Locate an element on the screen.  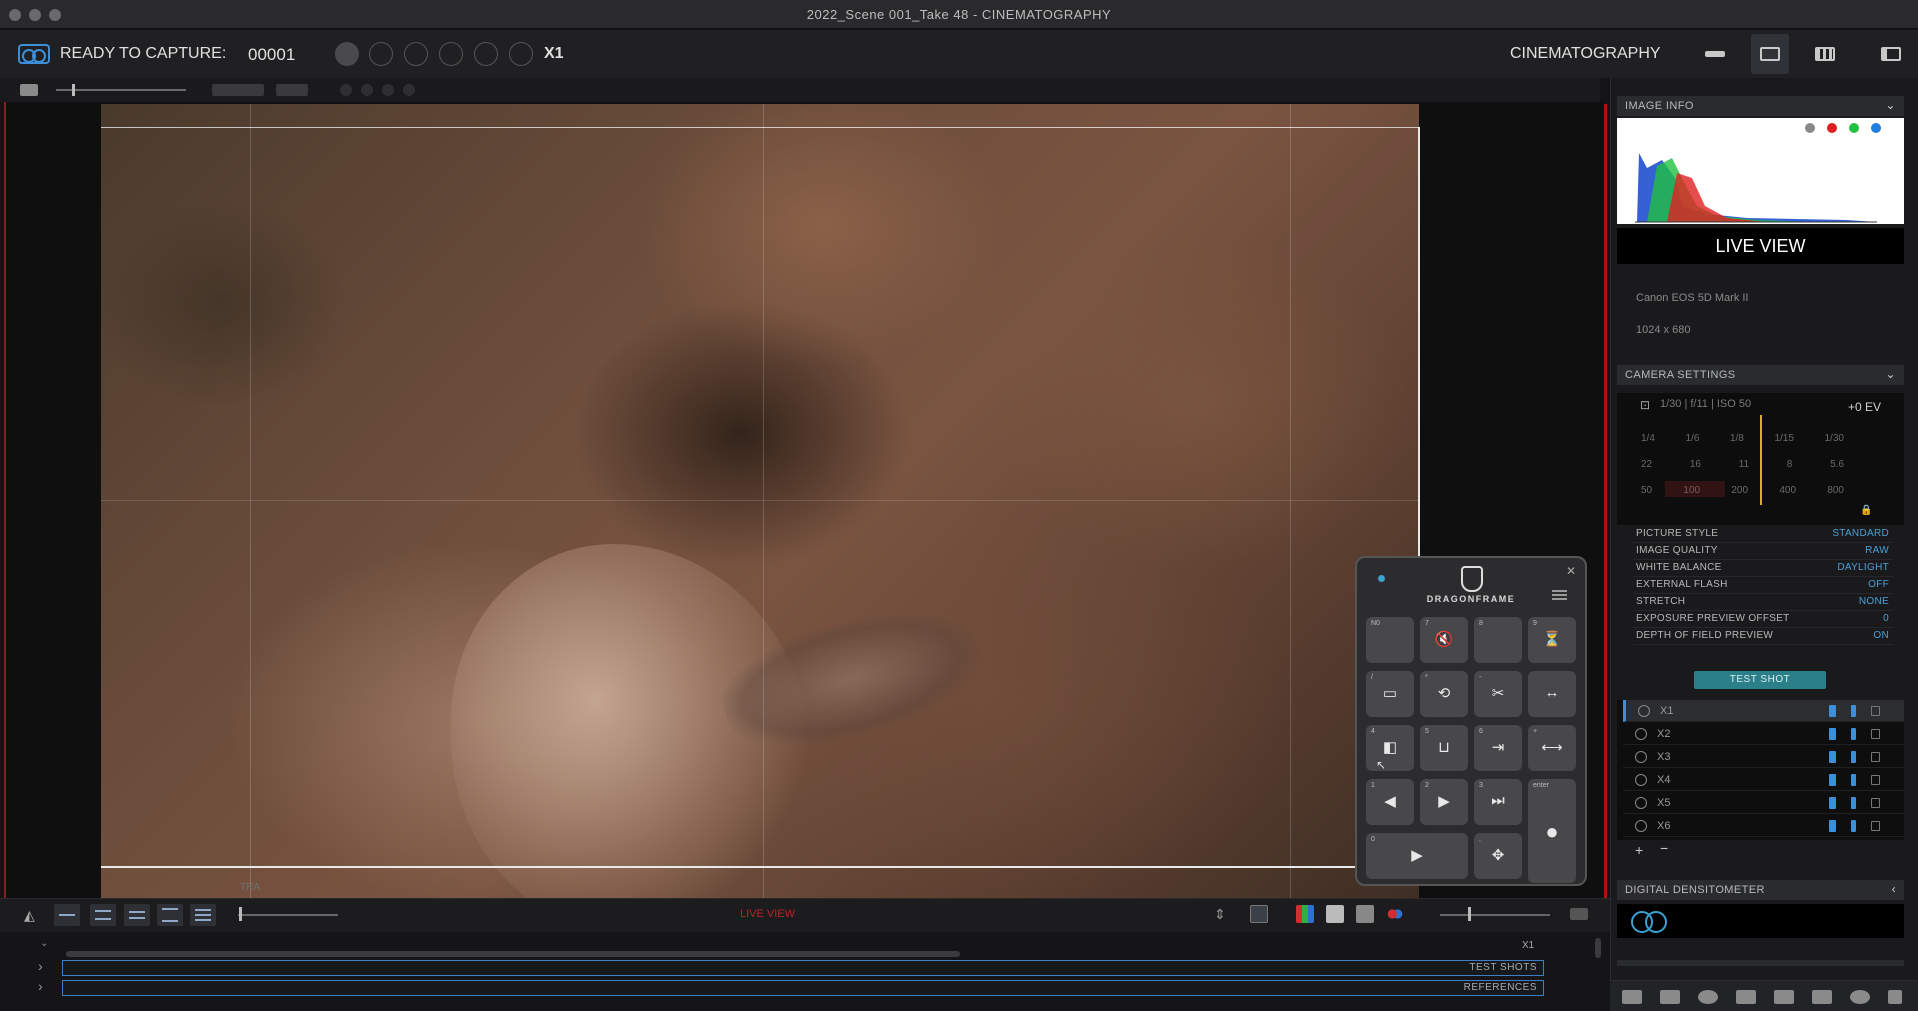
focus-icon: ⇕ is located at coordinates (1220, 914).